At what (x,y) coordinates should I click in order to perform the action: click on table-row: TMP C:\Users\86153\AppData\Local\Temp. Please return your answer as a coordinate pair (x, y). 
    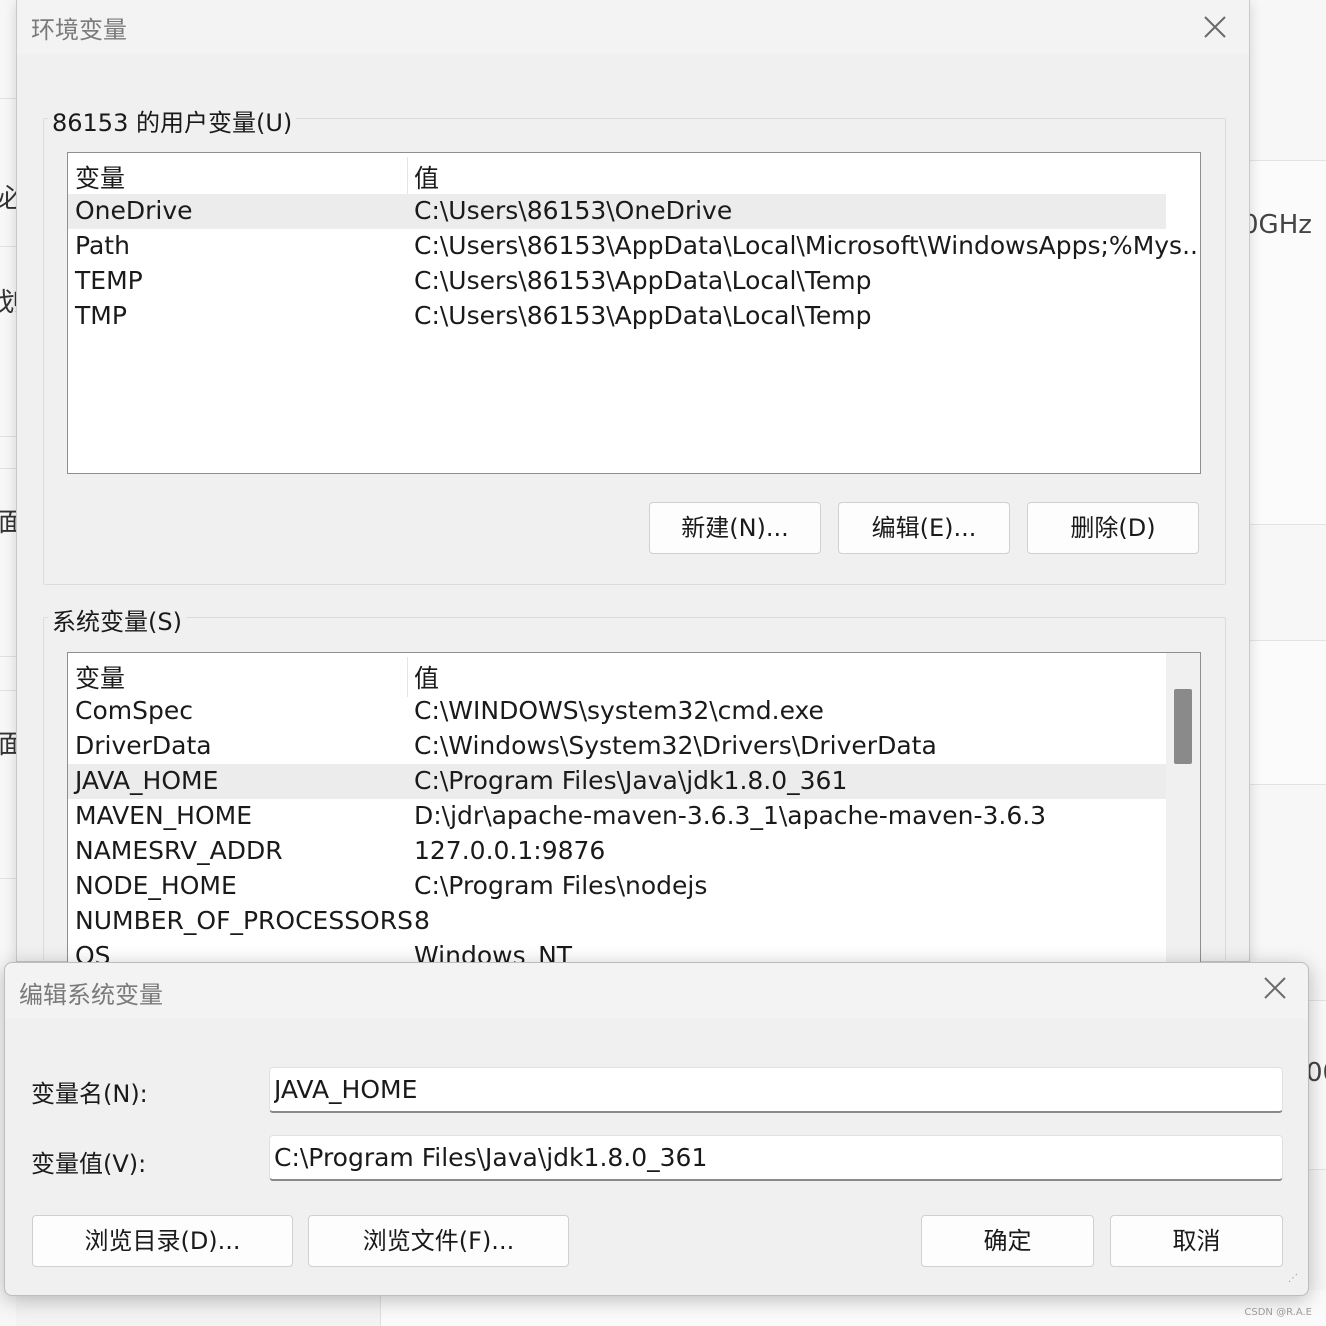
    Looking at the image, I should click on (617, 316).